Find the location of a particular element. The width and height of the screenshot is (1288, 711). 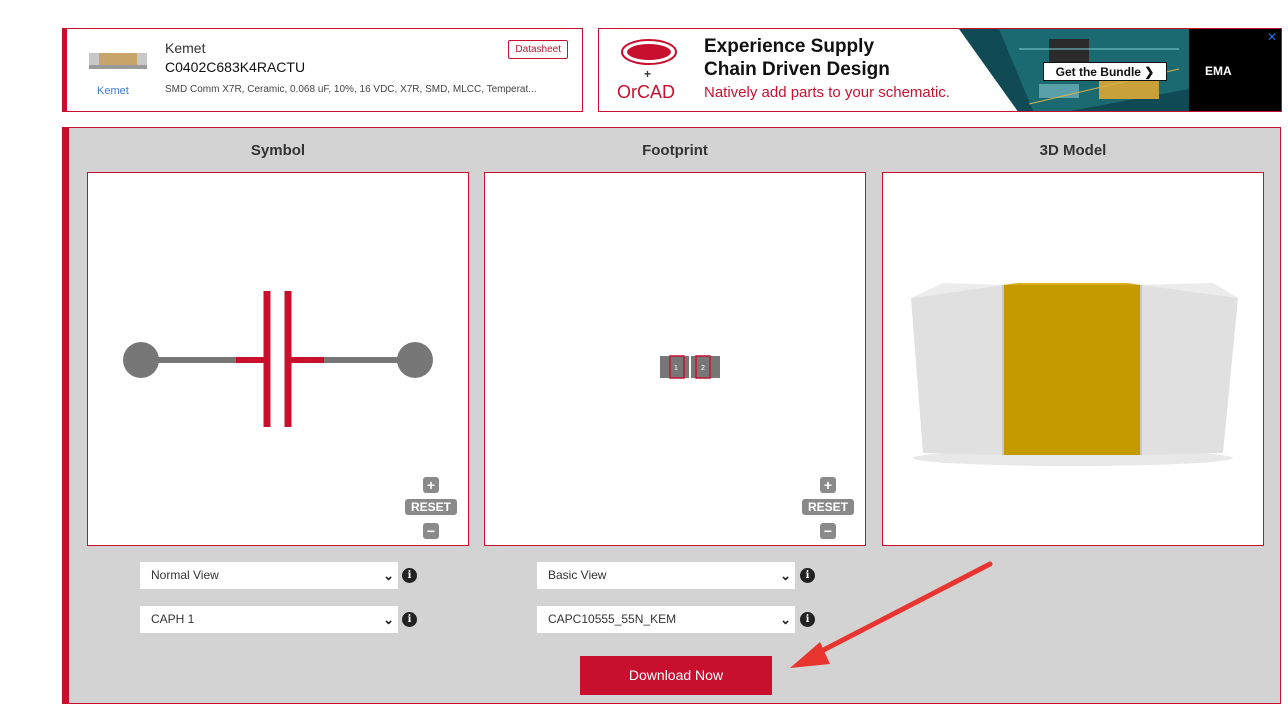

manufacturer-name: Kemet is located at coordinates (185, 48).